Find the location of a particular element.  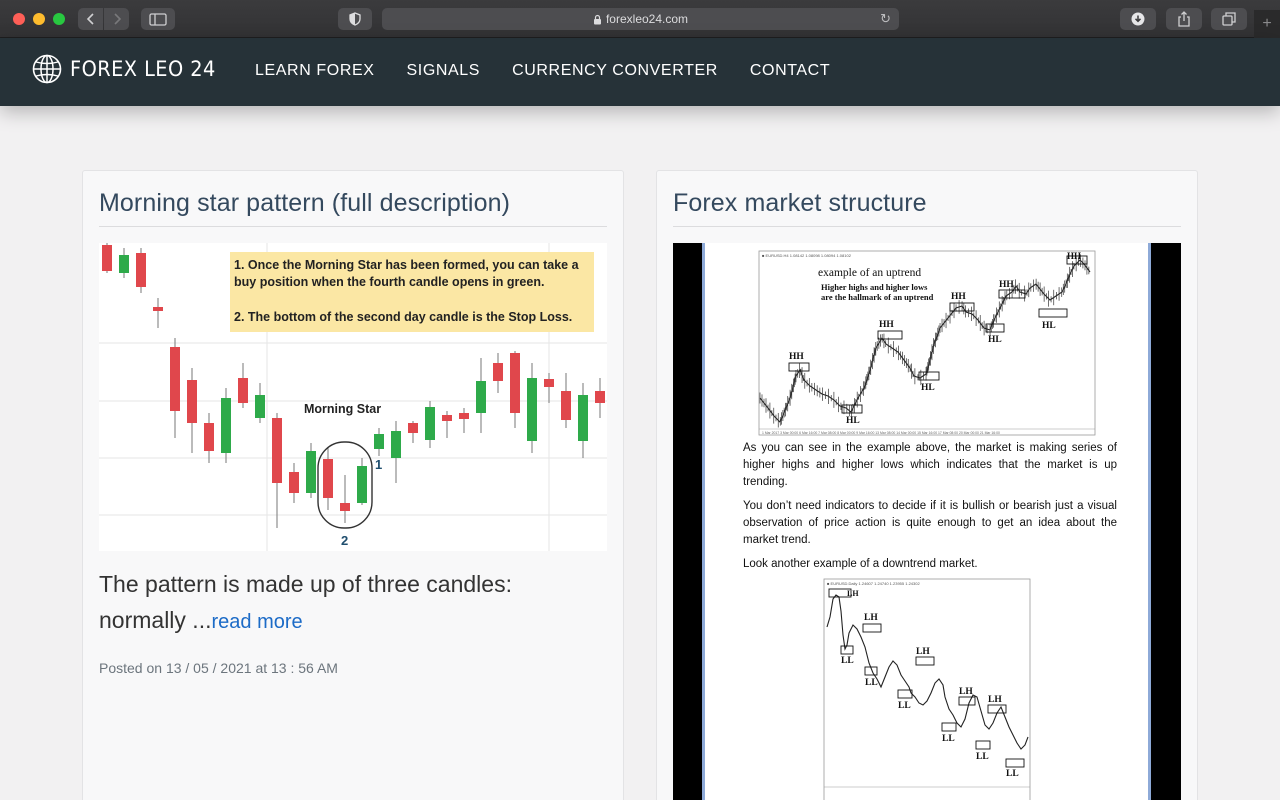

tab-overview-button is located at coordinates (1229, 19).